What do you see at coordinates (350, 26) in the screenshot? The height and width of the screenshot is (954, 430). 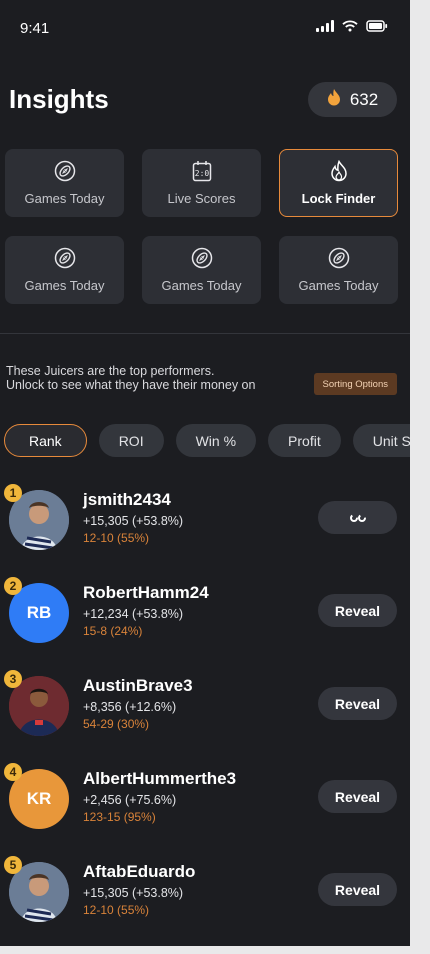 I see `wifi-icon` at bounding box center [350, 26].